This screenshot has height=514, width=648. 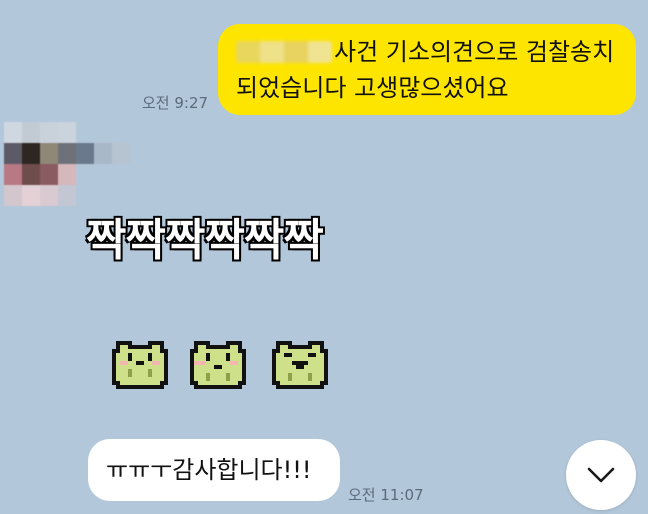 What do you see at coordinates (386, 495) in the screenshot?
I see `incoming-message-time: 오전 11:07` at bounding box center [386, 495].